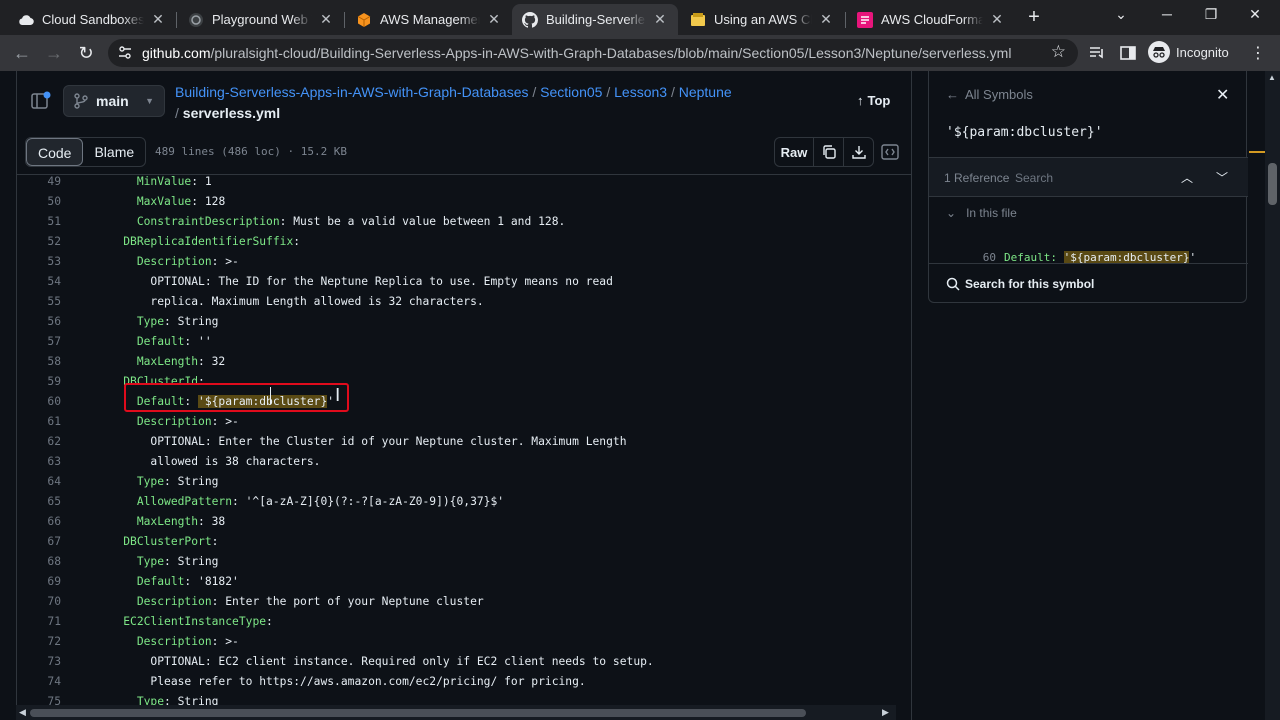  I want to click on code-line: 63 allowed is 38 characters., so click(464, 462).